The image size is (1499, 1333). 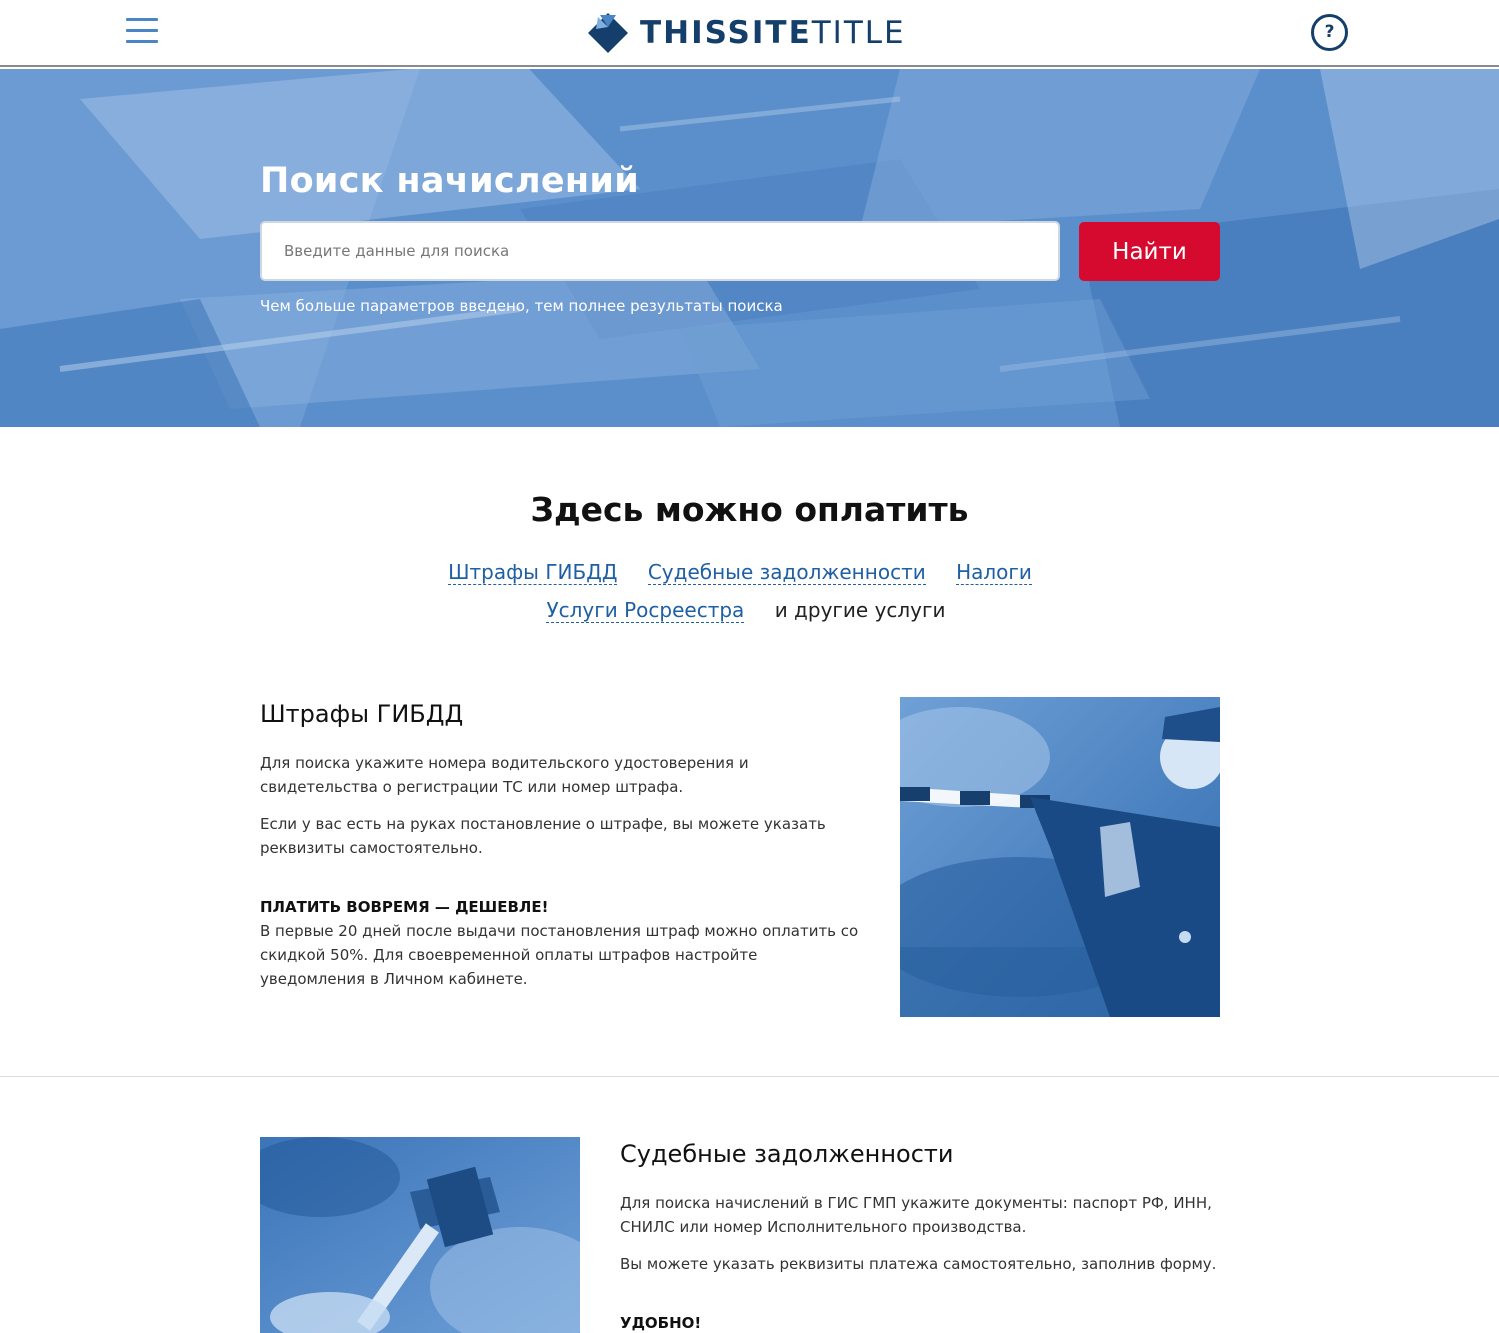 I want to click on court-strong: УДОБНО!, so click(x=661, y=1323).